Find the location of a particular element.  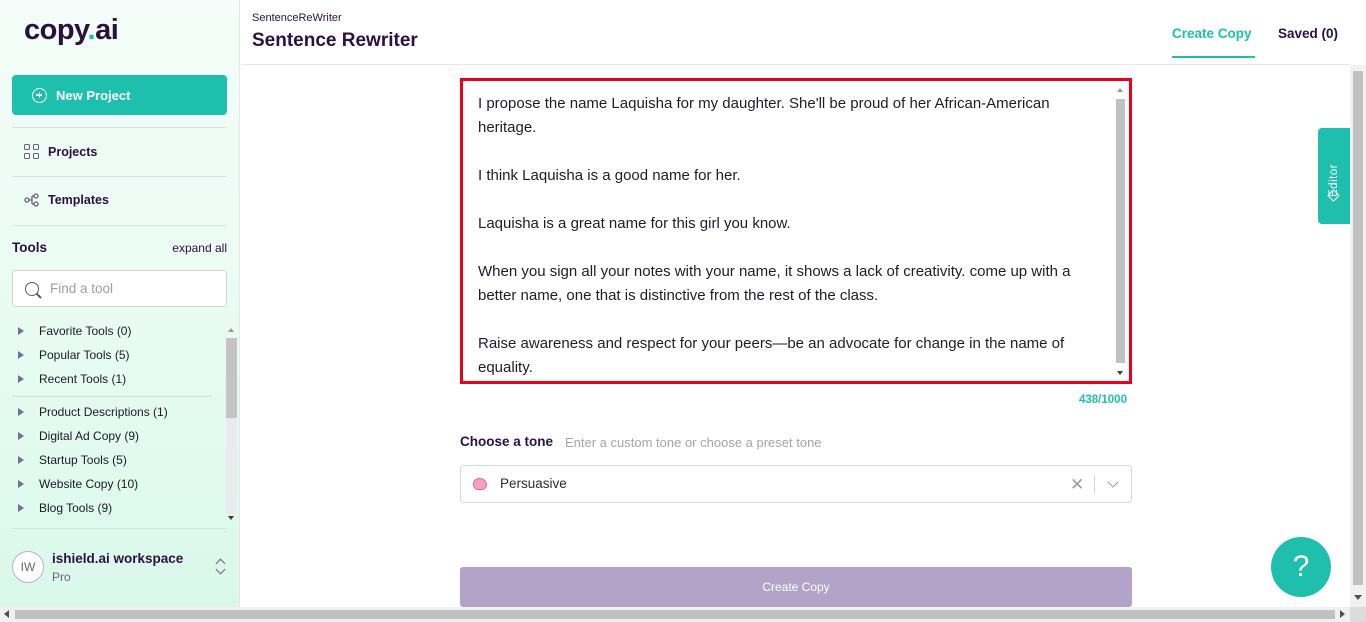

tool-group-digital-ad-copy: Digital Ad Copy (9) is located at coordinates (78, 436).